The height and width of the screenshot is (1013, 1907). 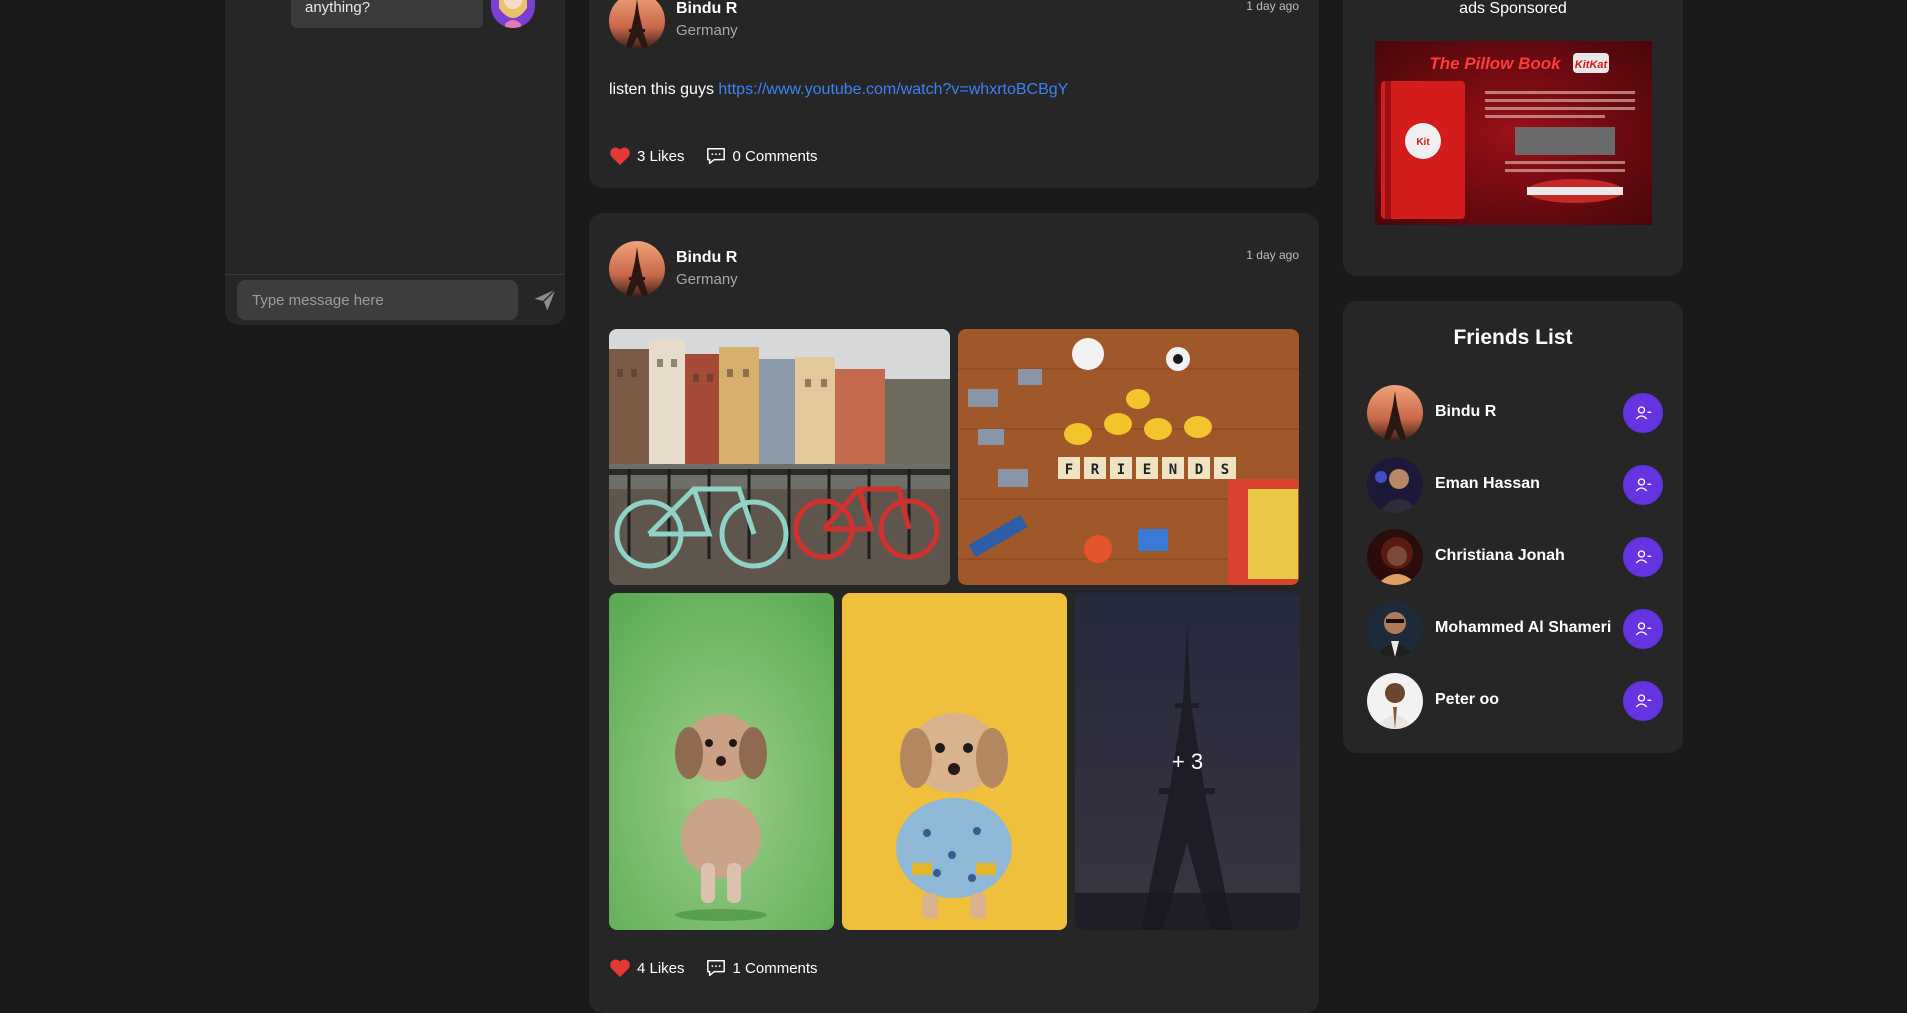 I want to click on post-actions: 3 Likes 0 Comments, so click(x=713, y=156).